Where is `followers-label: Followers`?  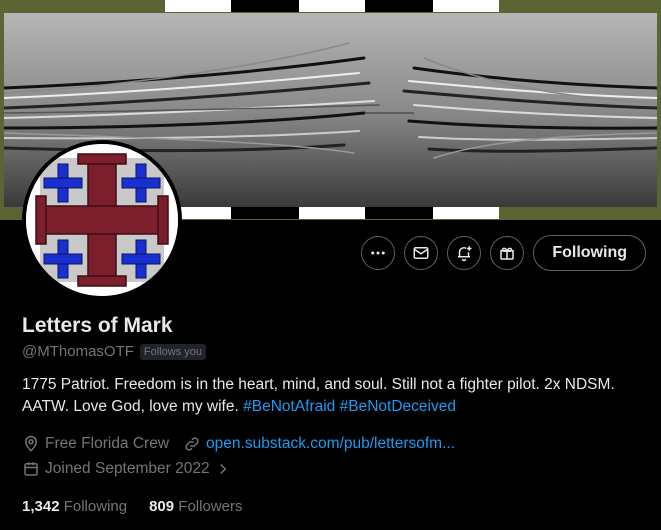
followers-label: Followers is located at coordinates (210, 506).